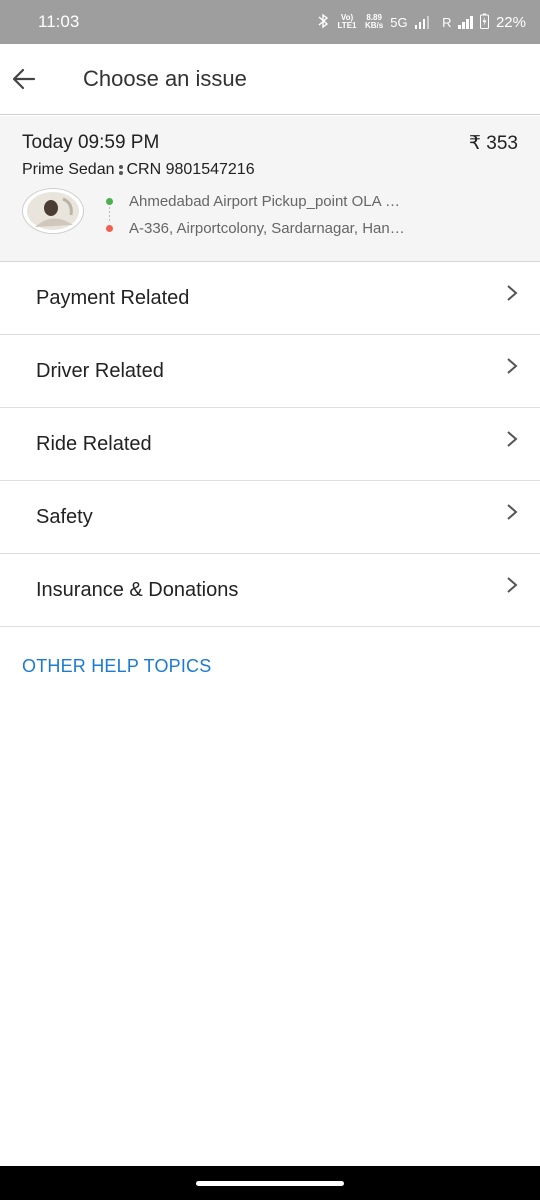 The height and width of the screenshot is (1200, 540). I want to click on arrow-left-icon, so click(24, 79).